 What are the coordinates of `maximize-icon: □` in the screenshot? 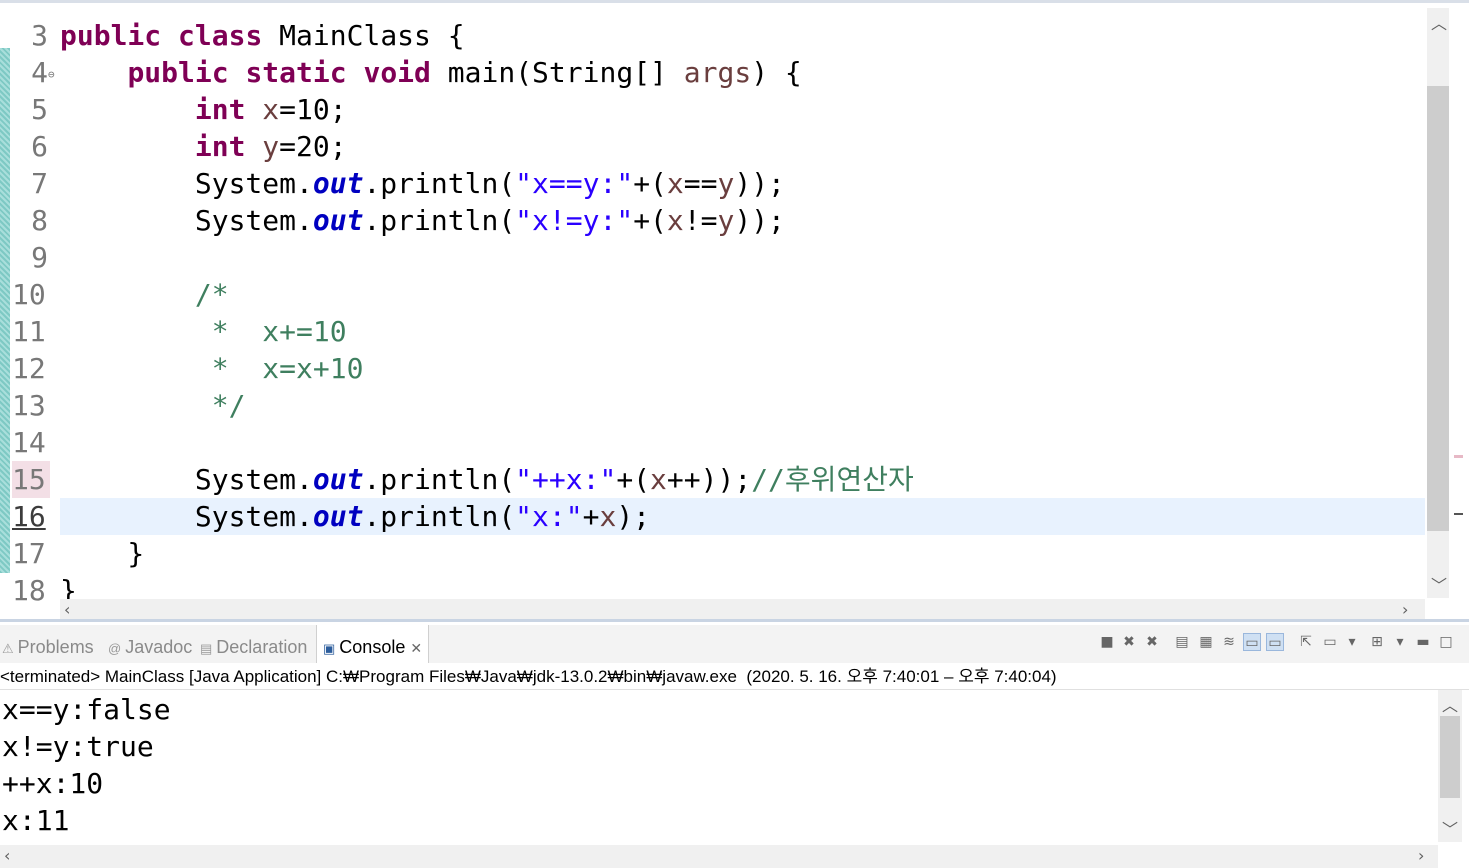 It's located at (1446, 642).